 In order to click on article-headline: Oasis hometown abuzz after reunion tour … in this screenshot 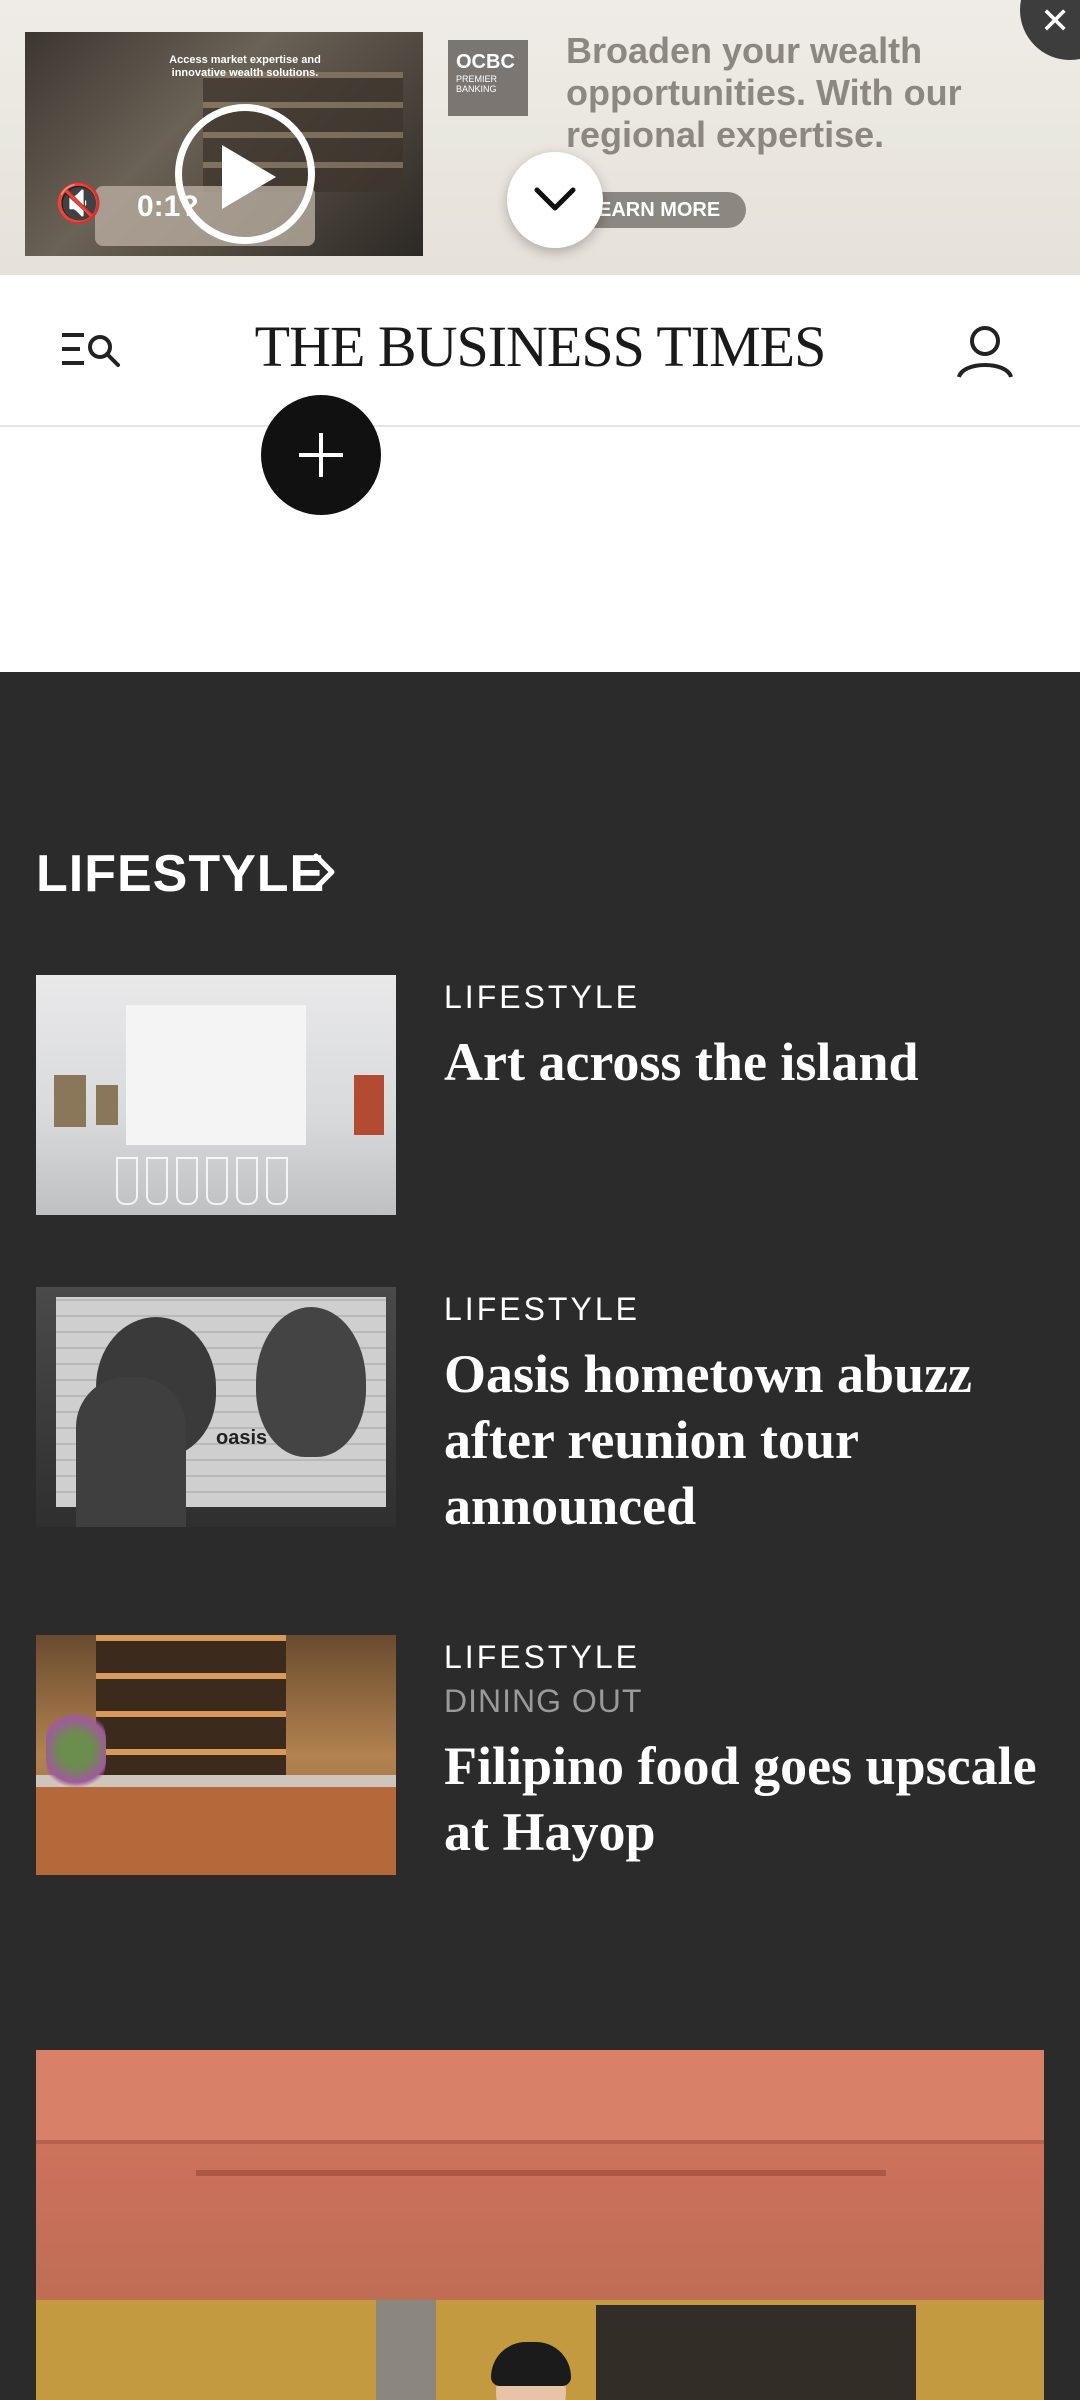, I will do `click(754, 1440)`.